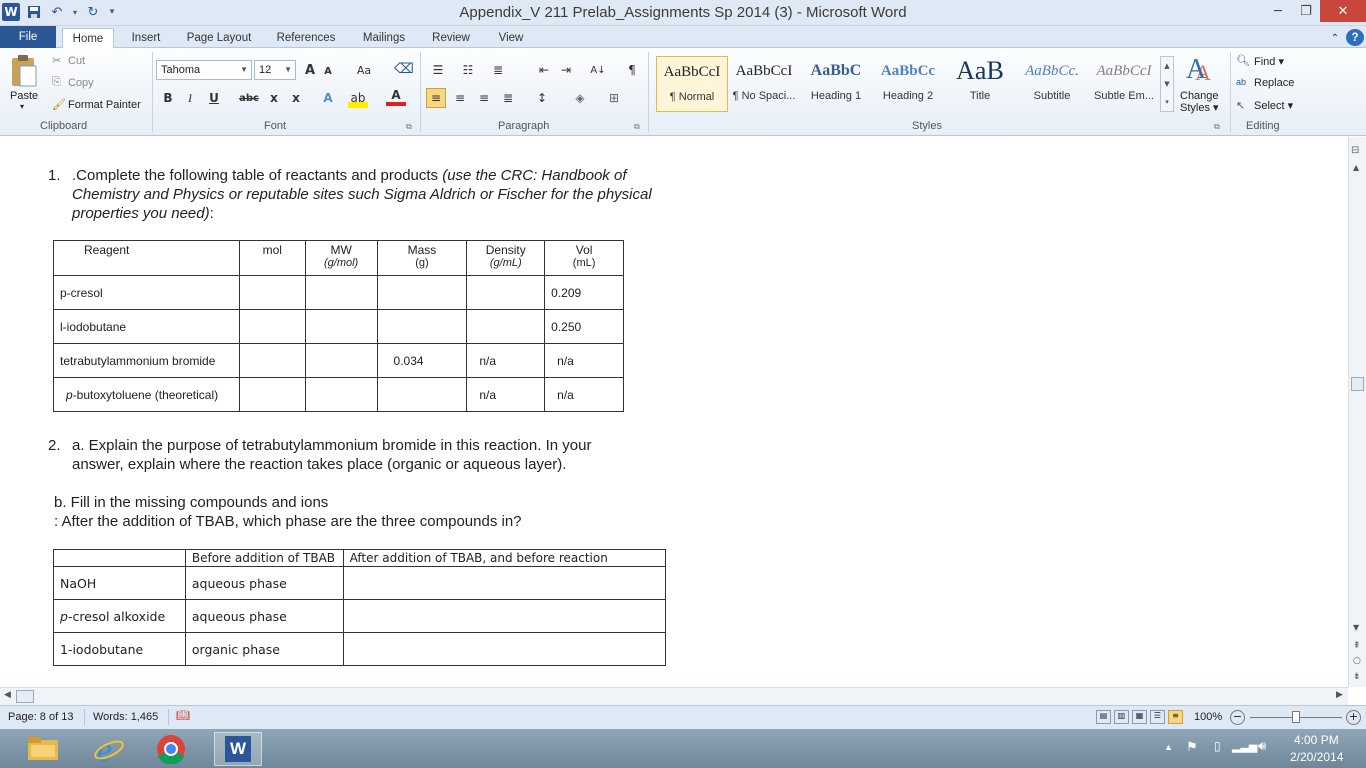 The image size is (1366, 768). Describe the element at coordinates (422, 360) in the screenshot. I see `table-cell: 0.034` at that location.